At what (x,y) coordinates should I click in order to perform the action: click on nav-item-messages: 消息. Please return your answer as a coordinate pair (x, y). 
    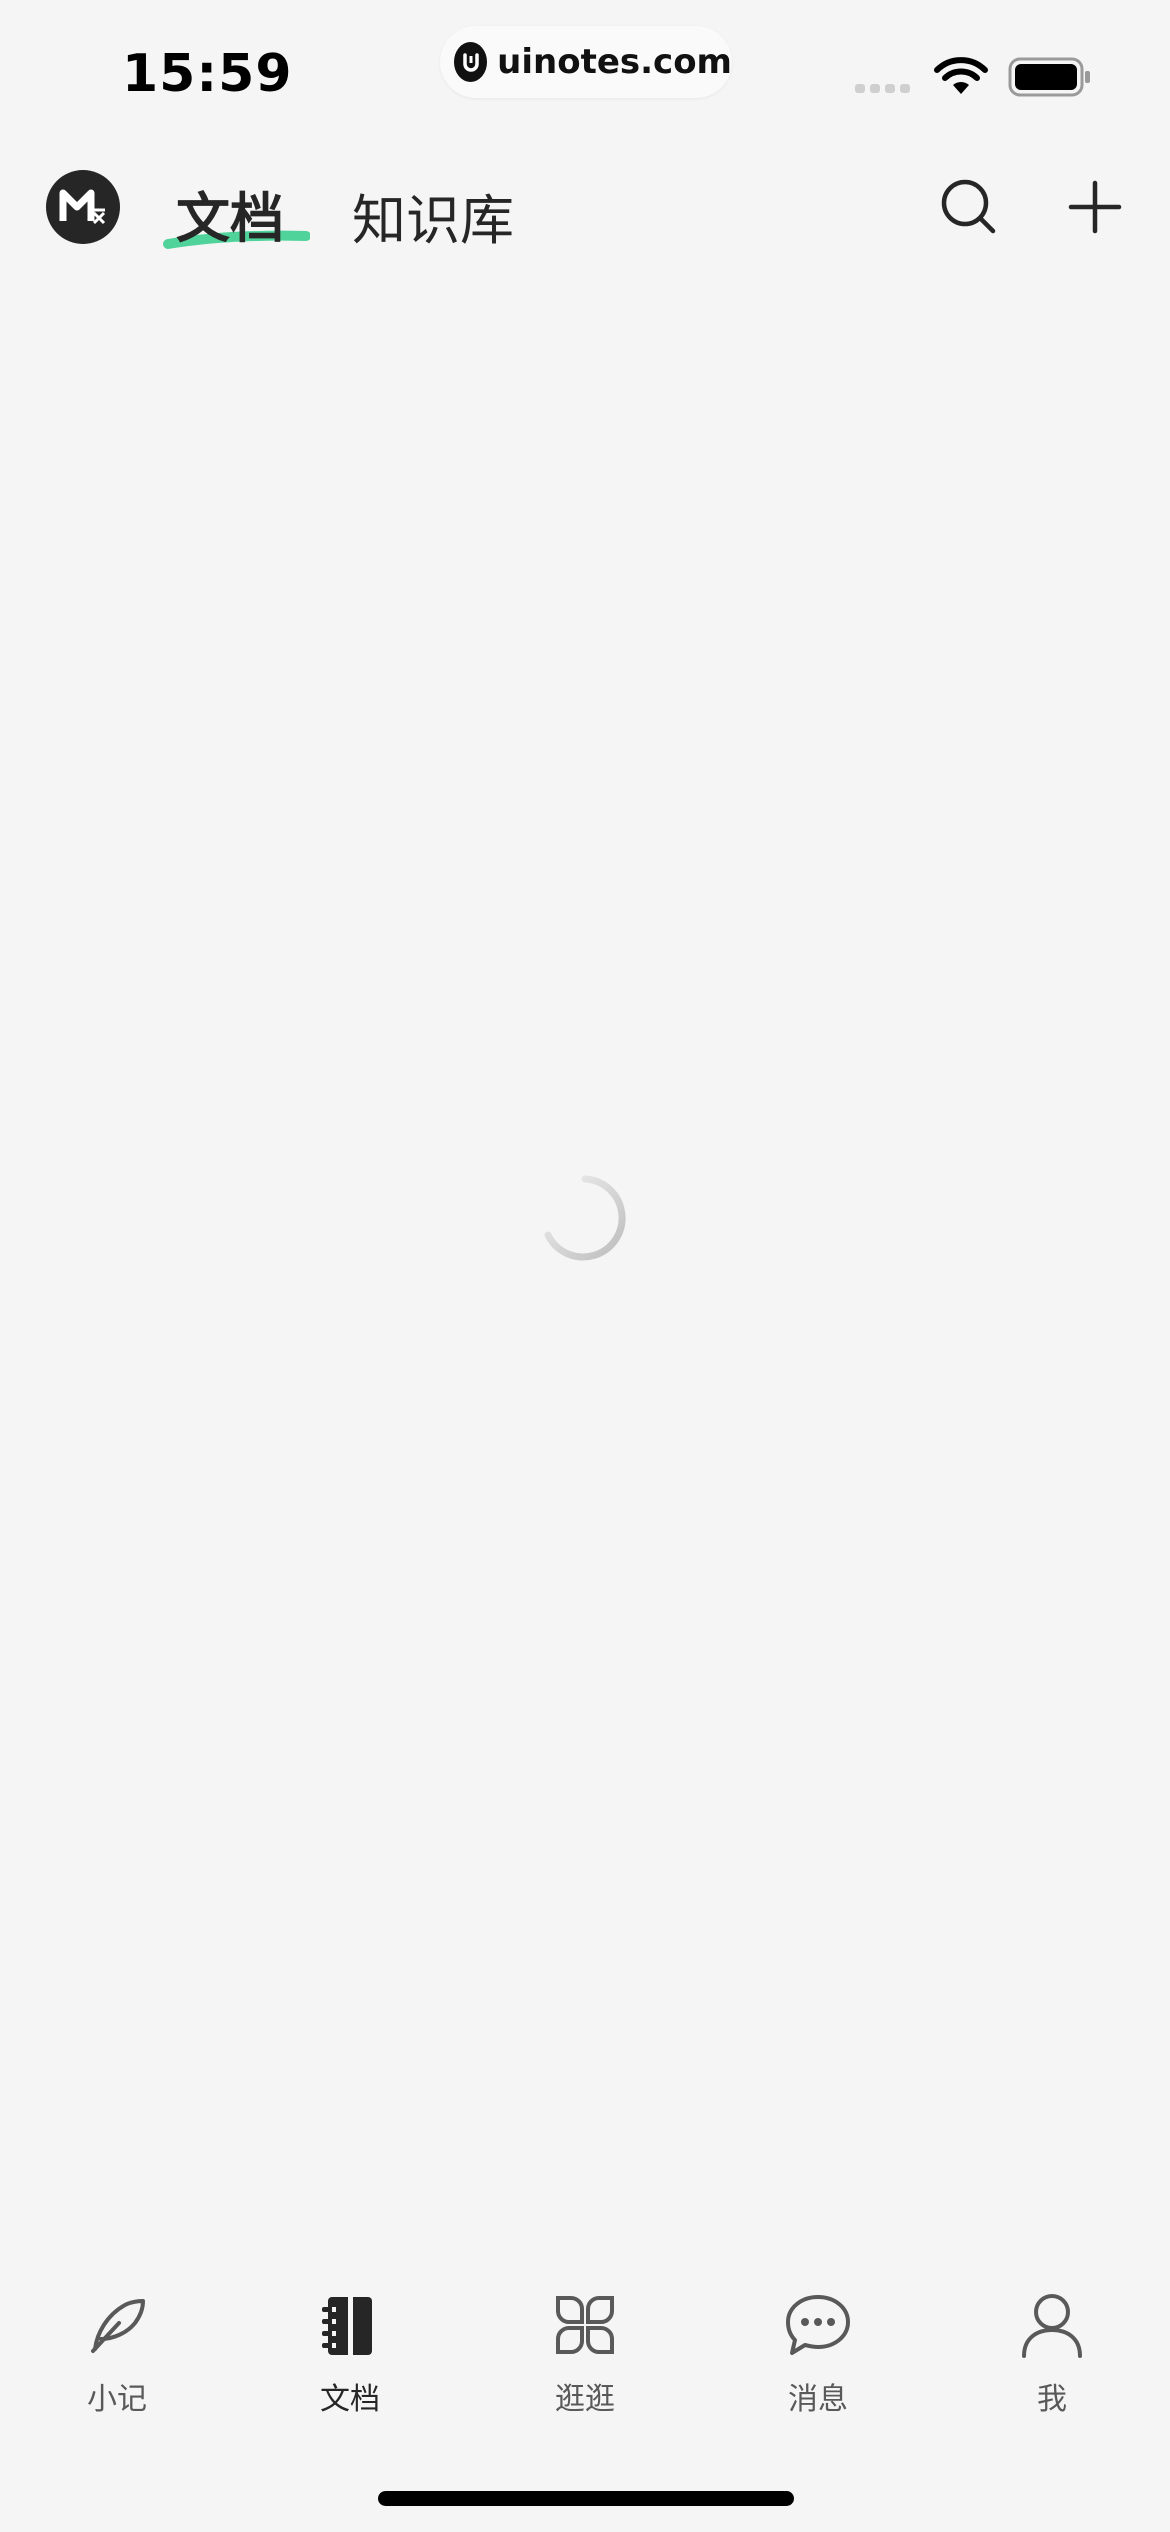
    Looking at the image, I should click on (818, 2355).